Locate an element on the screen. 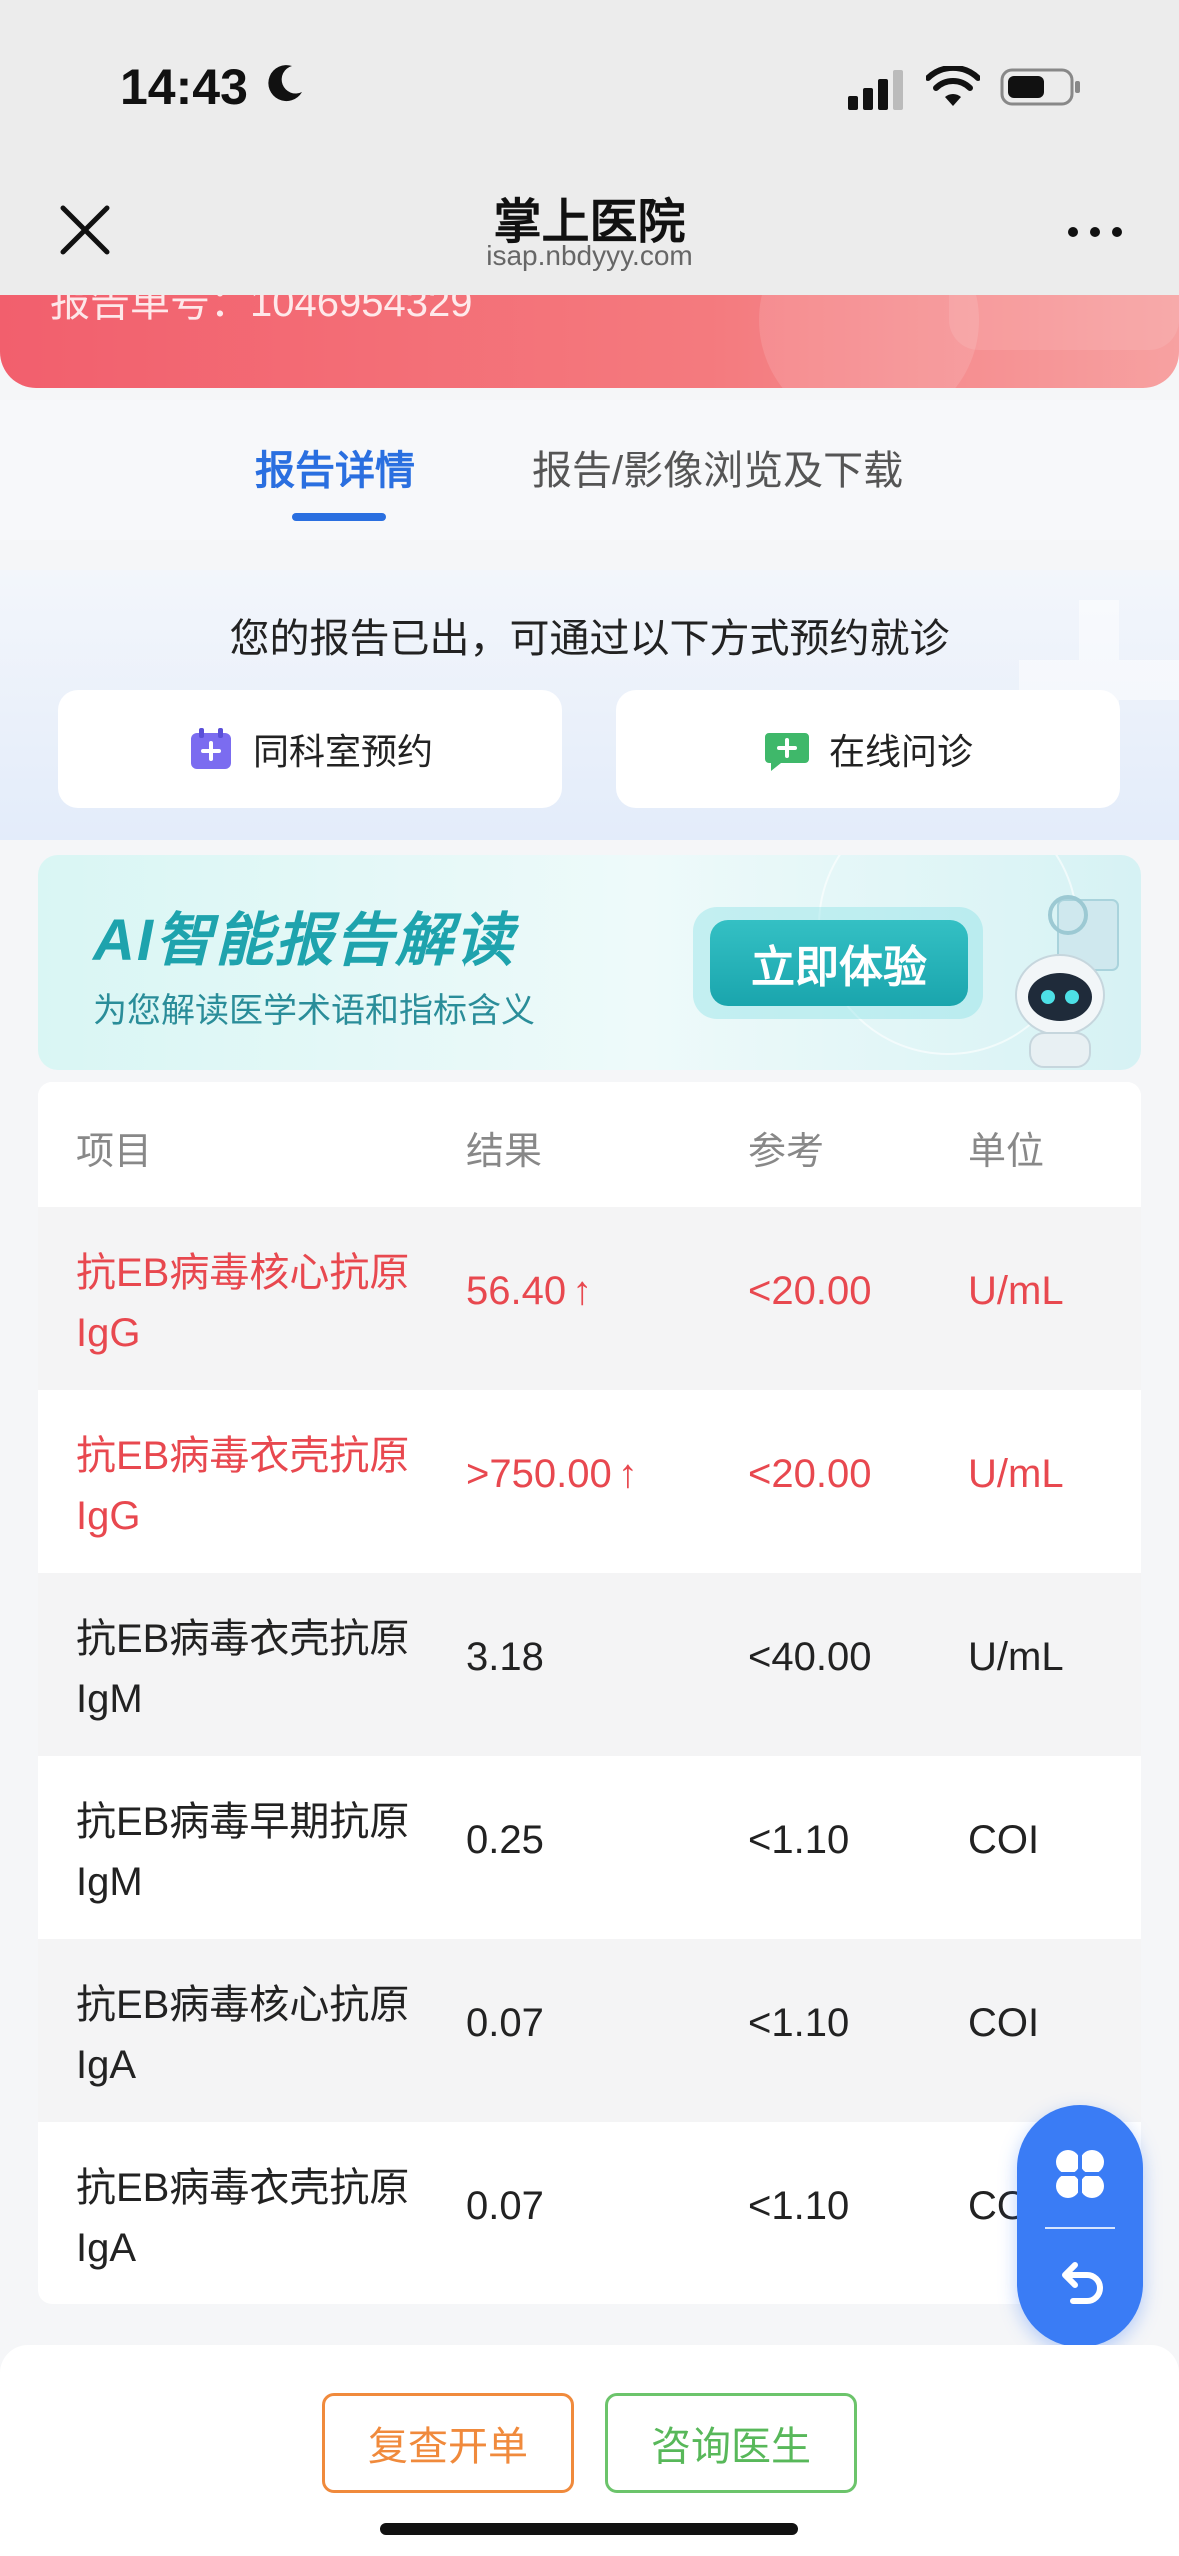 The width and height of the screenshot is (1179, 2556). test-name: 抗EB病毒核心抗原IgG is located at coordinates (243, 1303).